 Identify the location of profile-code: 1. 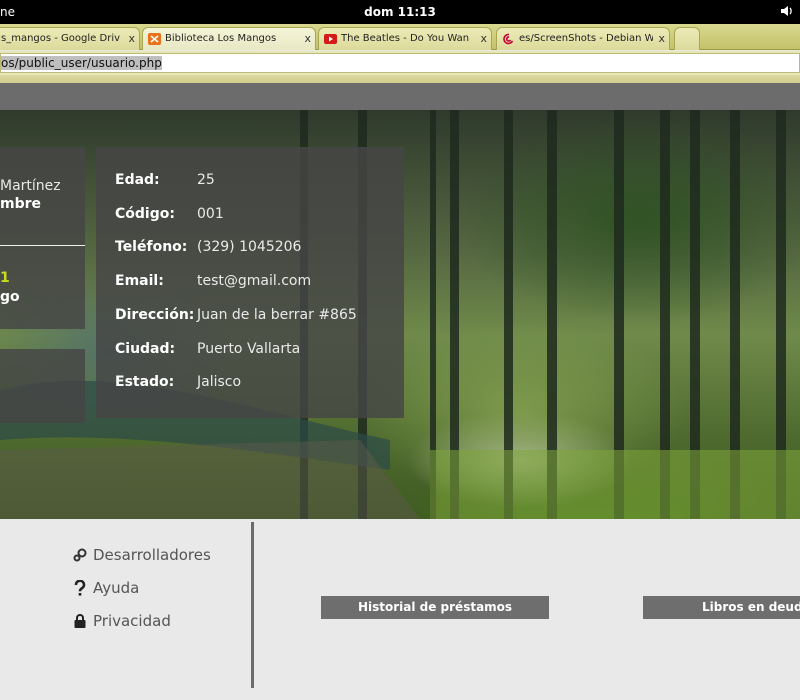
(5, 278).